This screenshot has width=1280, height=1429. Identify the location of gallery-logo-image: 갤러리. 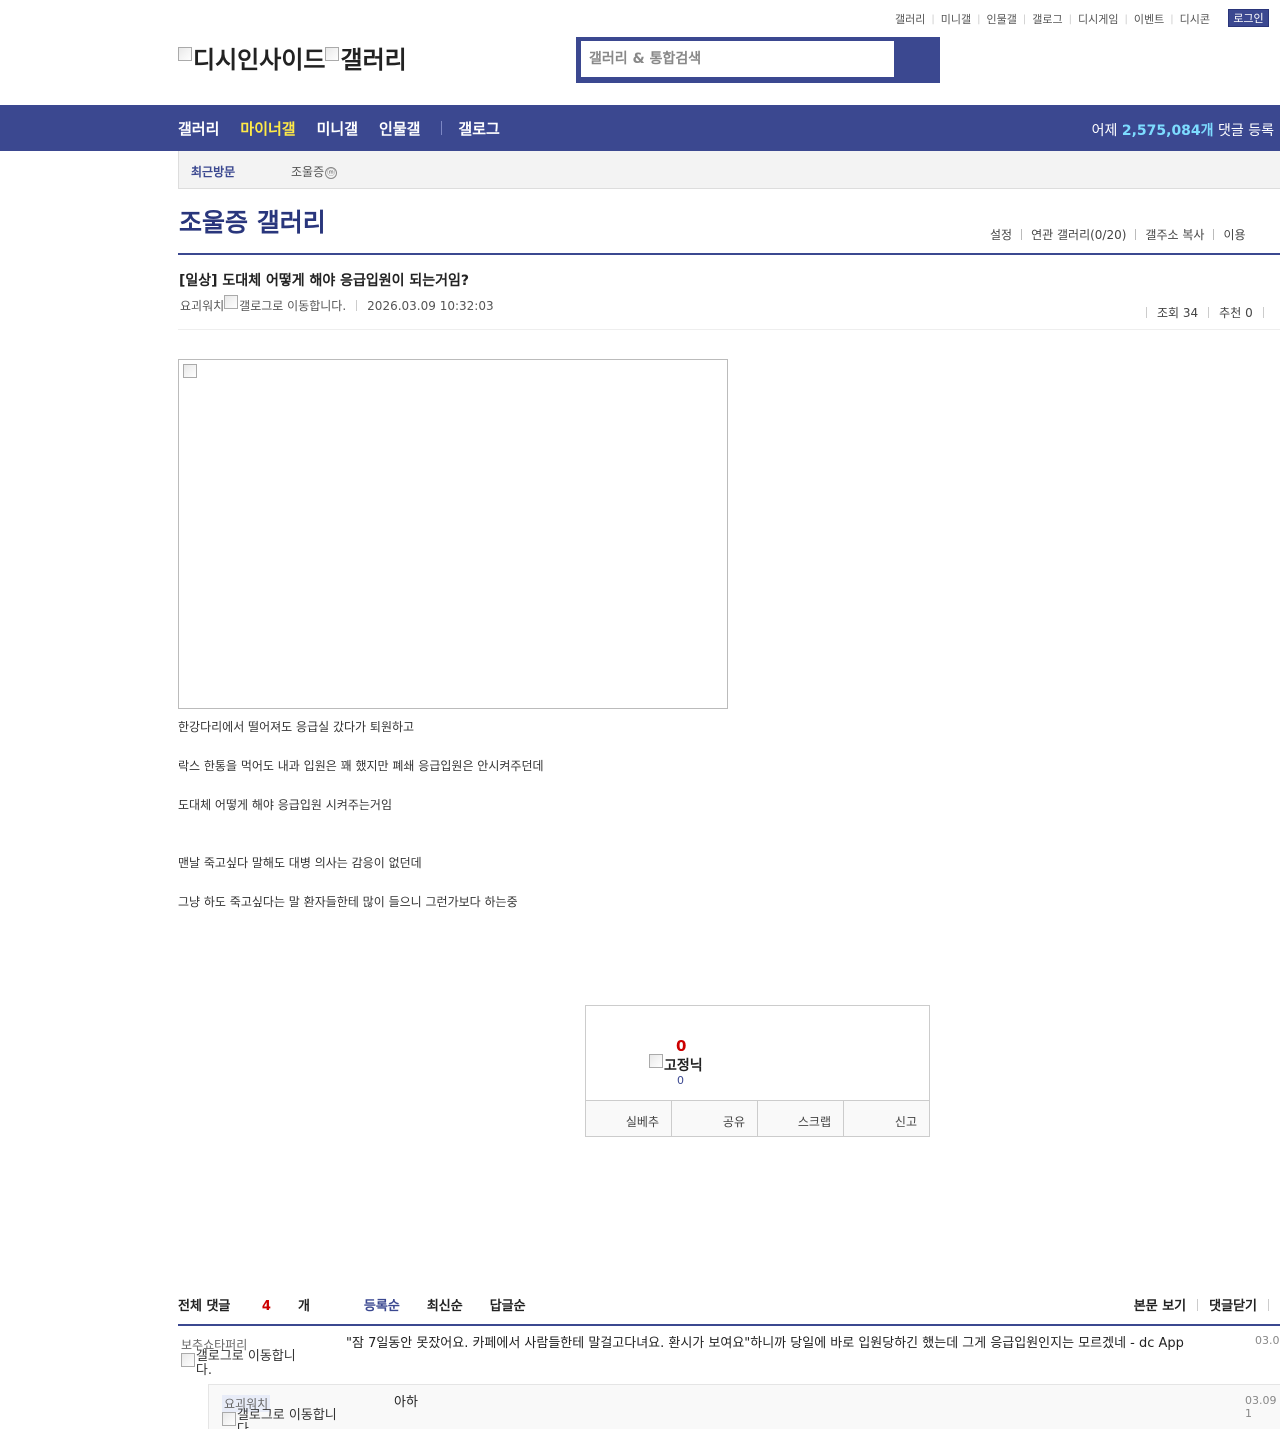
(366, 57).